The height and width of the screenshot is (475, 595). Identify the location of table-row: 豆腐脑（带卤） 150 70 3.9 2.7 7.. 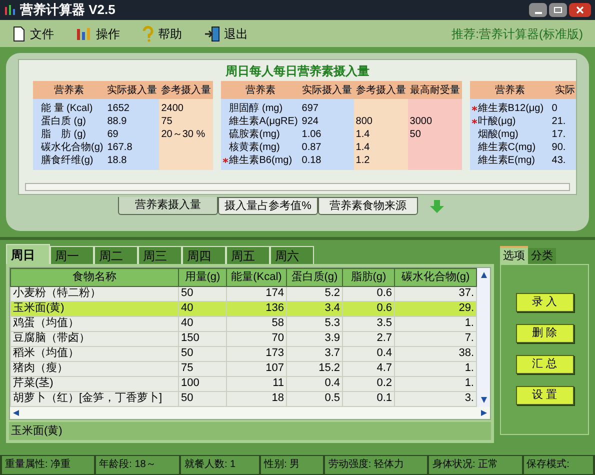
(243, 338).